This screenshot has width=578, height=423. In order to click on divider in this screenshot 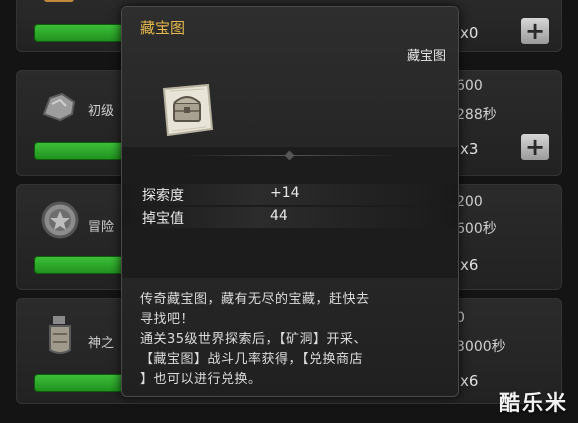, I will do `click(290, 155)`.